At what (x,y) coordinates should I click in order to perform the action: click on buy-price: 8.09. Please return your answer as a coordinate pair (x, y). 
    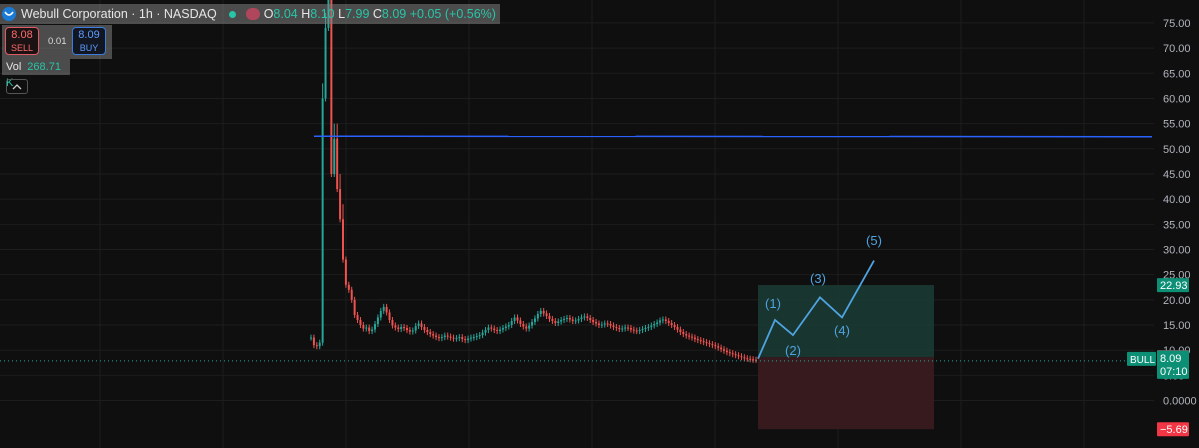
    Looking at the image, I should click on (89, 35).